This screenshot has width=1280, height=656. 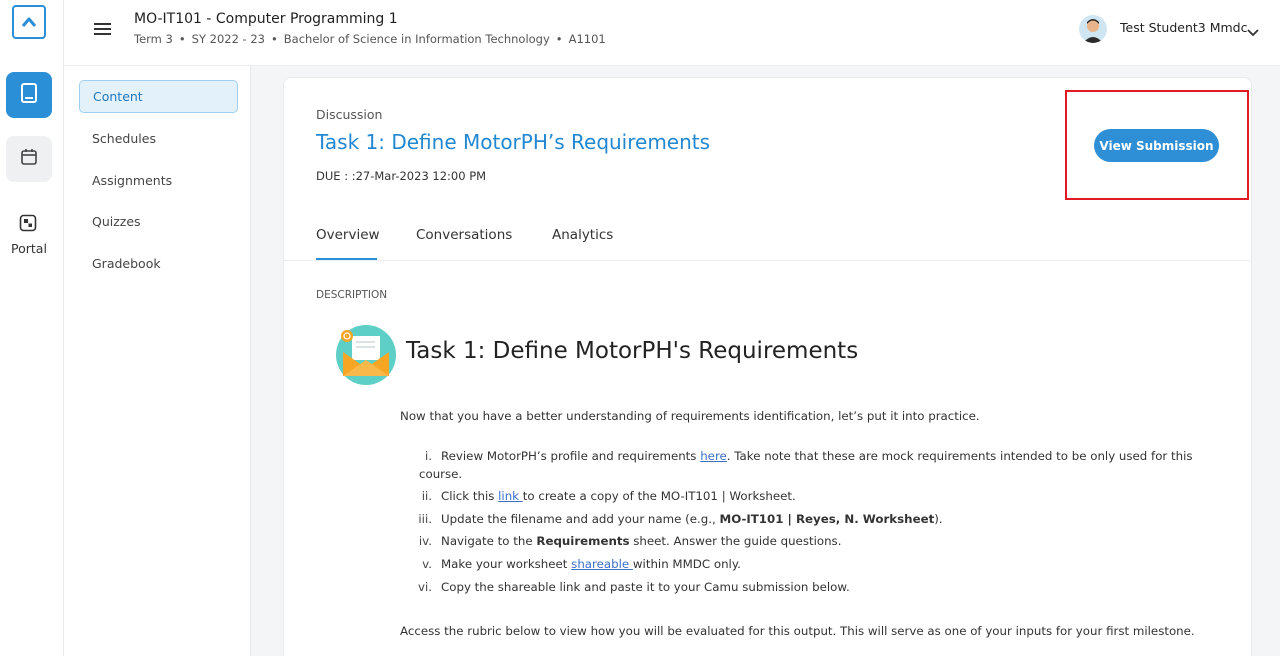 I want to click on course-nav-item-content: Content, so click(x=158, y=96).